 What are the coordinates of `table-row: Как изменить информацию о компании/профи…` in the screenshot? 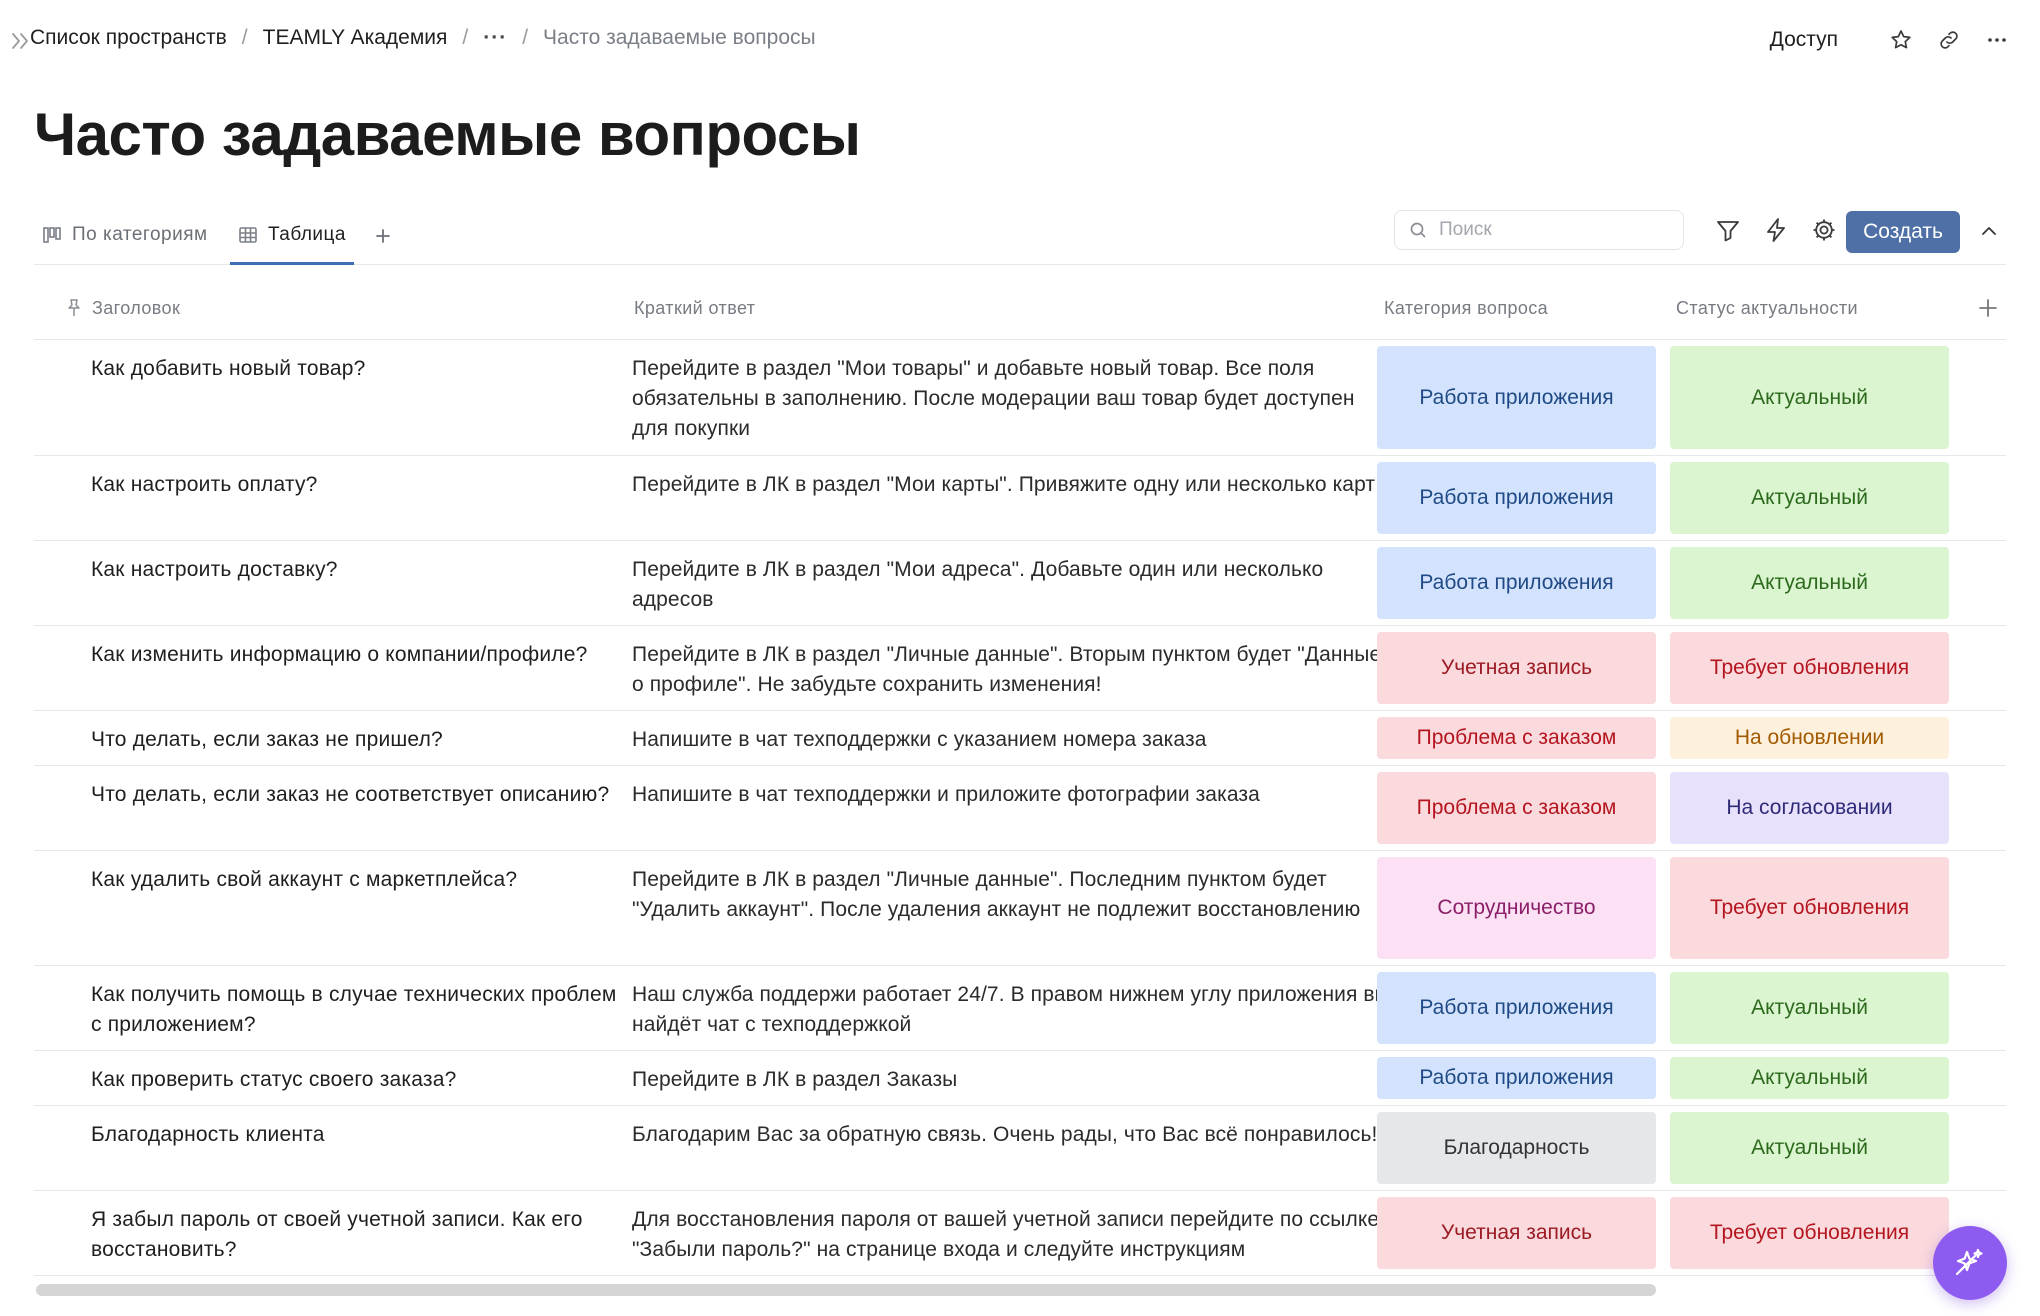 It's located at (1020, 668).